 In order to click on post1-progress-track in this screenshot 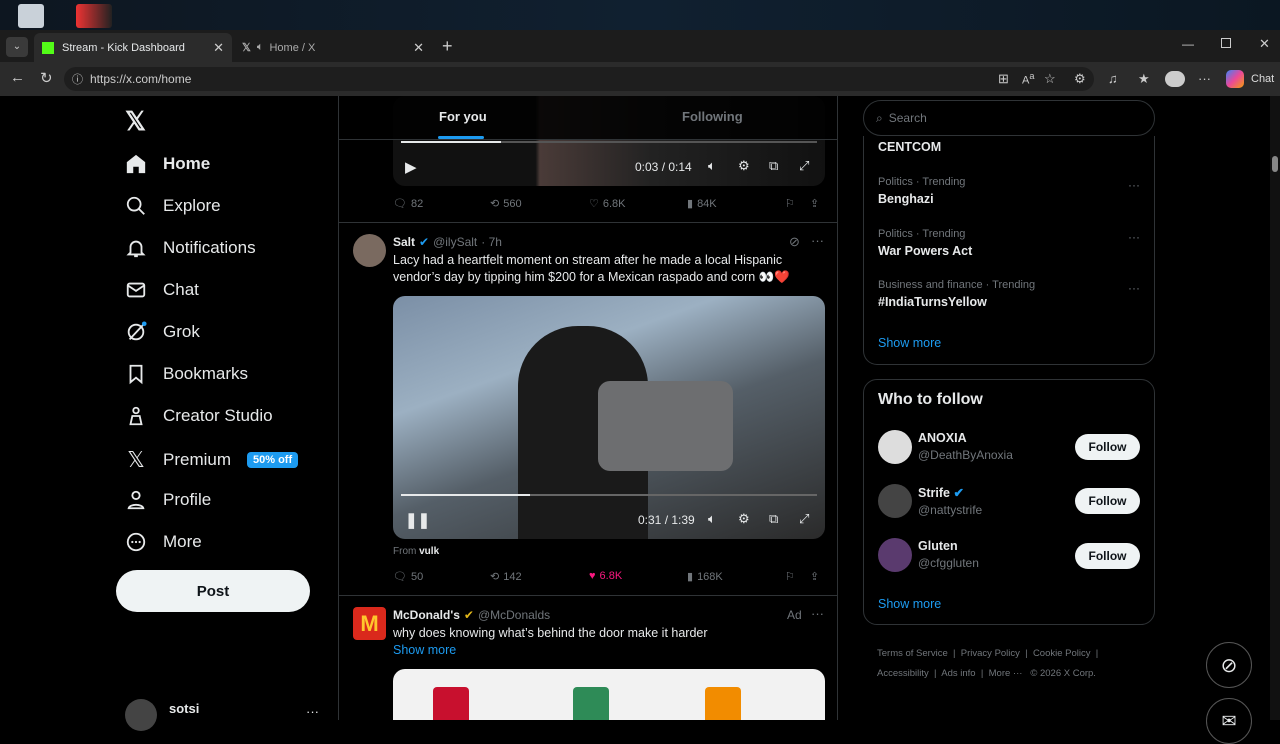, I will do `click(609, 142)`.